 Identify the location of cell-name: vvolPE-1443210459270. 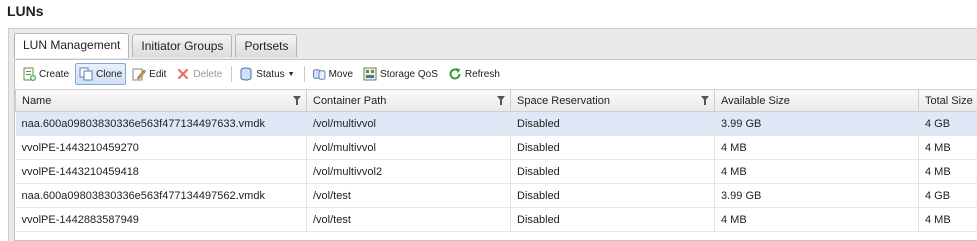
(161, 147).